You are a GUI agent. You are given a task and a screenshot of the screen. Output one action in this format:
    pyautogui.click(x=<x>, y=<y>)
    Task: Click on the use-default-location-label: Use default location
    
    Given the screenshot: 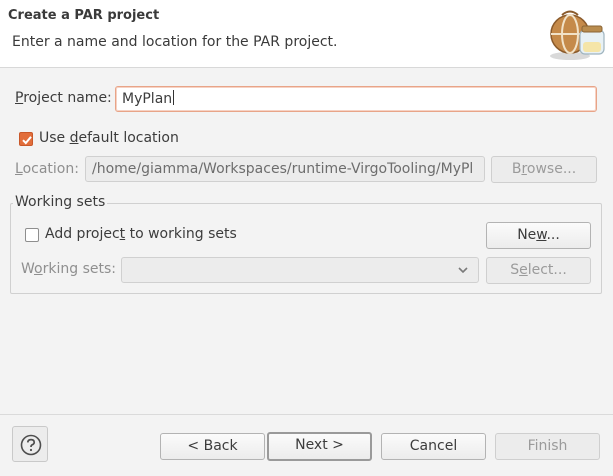 What is the action you would take?
    pyautogui.click(x=109, y=138)
    